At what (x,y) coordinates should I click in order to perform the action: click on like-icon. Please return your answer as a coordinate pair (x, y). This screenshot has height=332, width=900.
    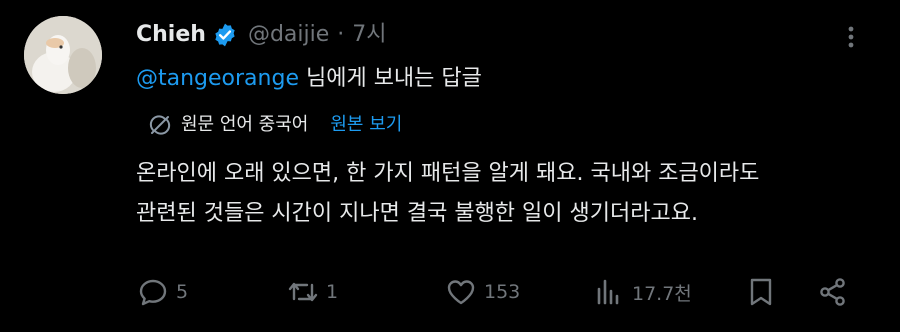
    Looking at the image, I should click on (461, 292).